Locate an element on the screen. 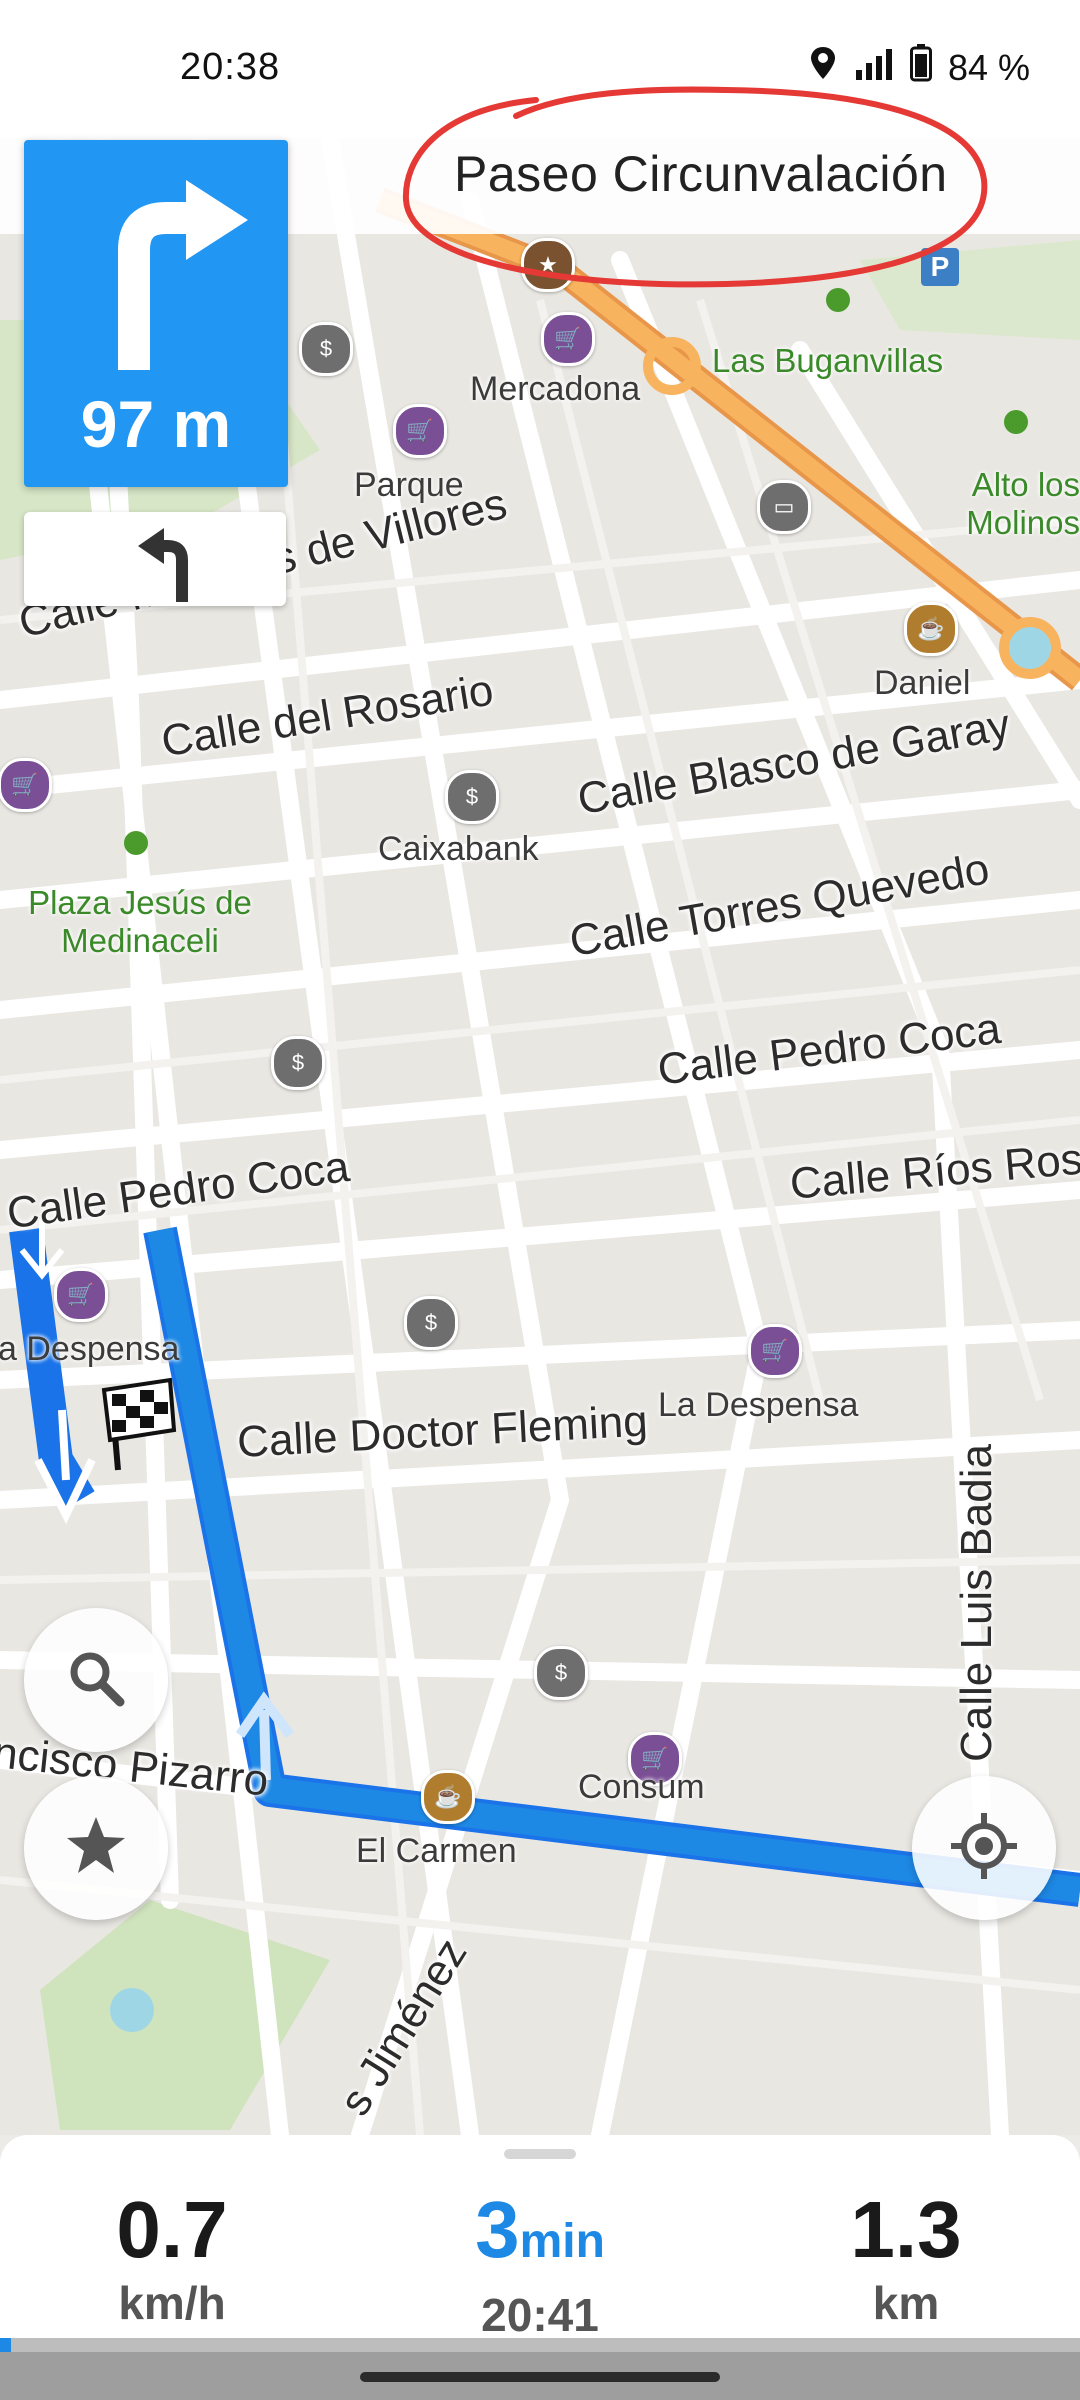 This screenshot has width=1080, height=2400. time-remaining-unit: min is located at coordinates (562, 2241).